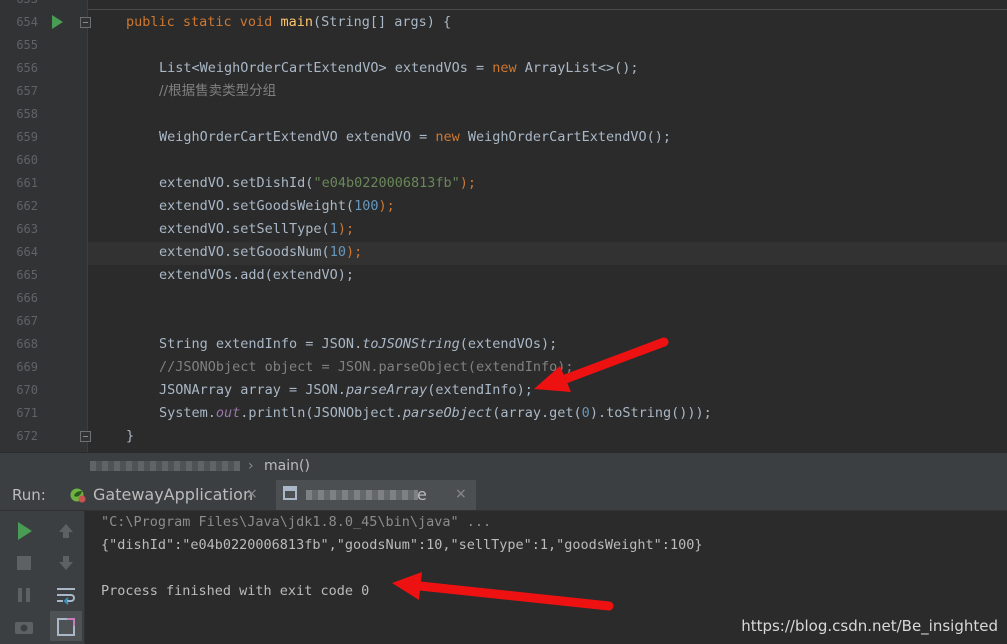 Image resolution: width=1007 pixels, height=644 pixels. I want to click on line-number: 666, so click(27, 298).